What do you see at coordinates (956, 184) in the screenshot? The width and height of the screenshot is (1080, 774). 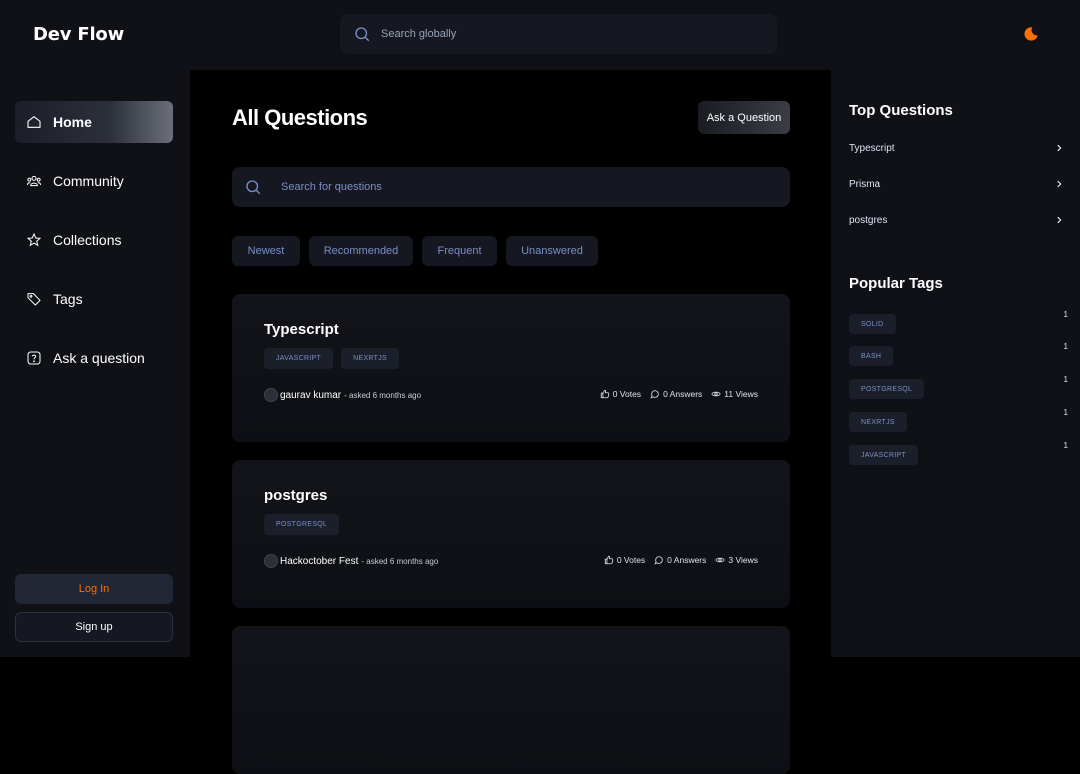 I see `top-question-item: Prisma` at bounding box center [956, 184].